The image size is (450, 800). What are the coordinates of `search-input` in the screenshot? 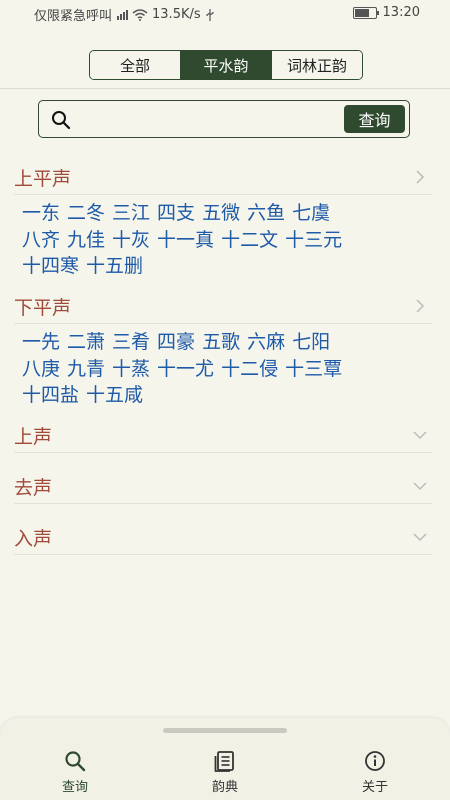 It's located at (211, 120).